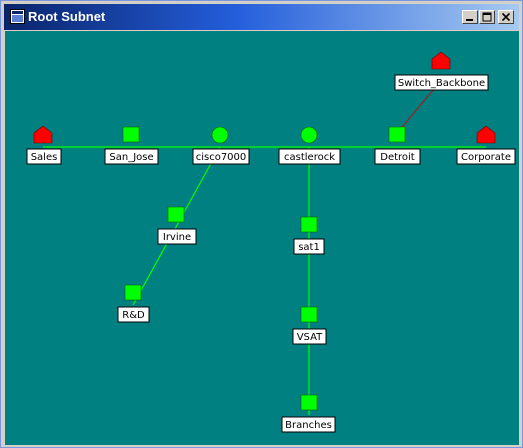  I want to click on node-corporate: Corporate, so click(486, 145).